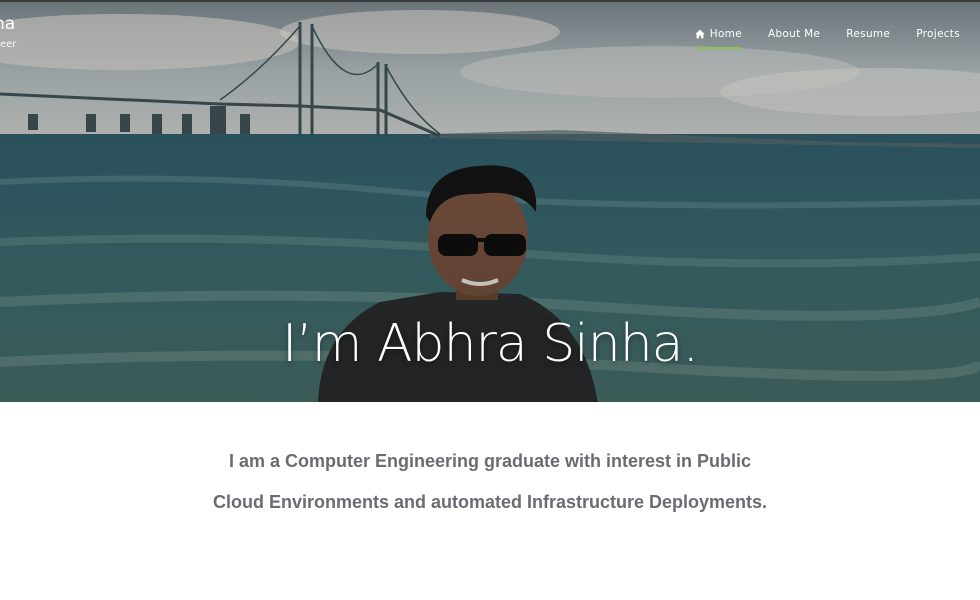  I want to click on brand-name: na, so click(8, 24).